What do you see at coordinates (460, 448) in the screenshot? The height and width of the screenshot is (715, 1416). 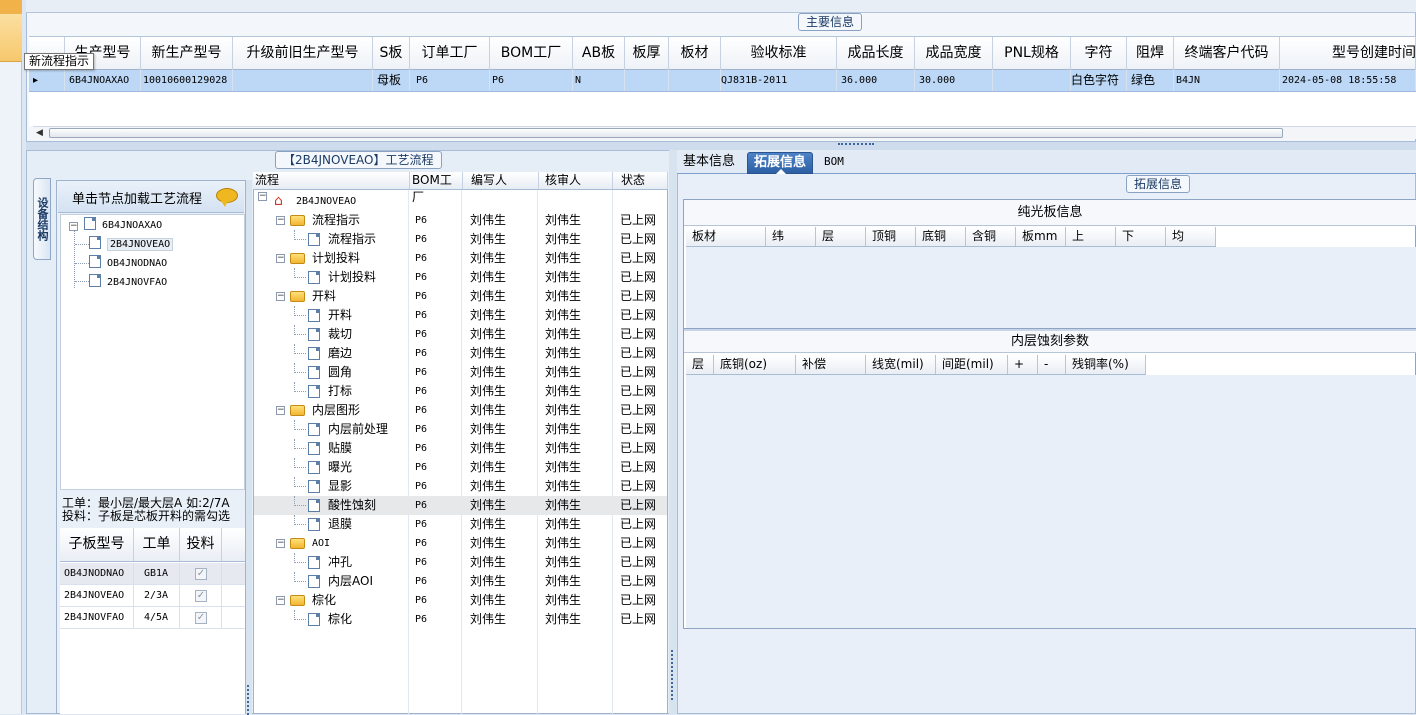 I see `flow-step-row: 贴膜 P6 刘伟生 刘伟生 已上网` at bounding box center [460, 448].